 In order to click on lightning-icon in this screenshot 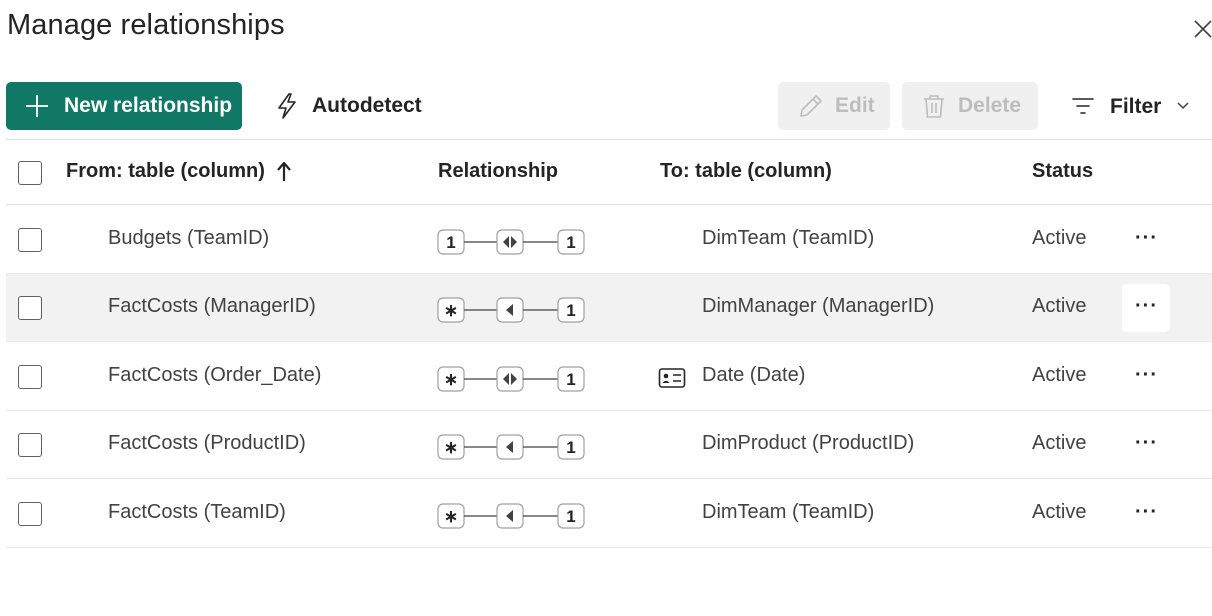, I will do `click(287, 106)`.